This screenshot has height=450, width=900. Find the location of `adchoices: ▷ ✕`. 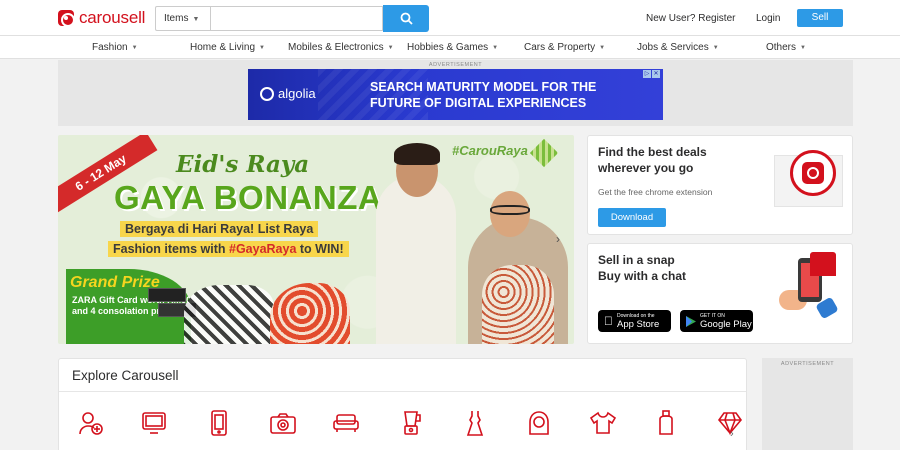

adchoices: ▷ ✕ is located at coordinates (652, 74).